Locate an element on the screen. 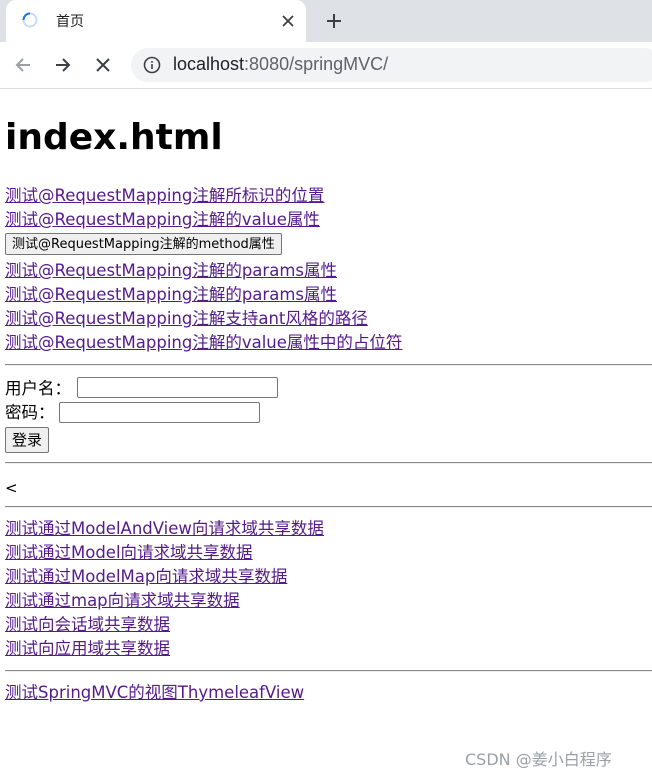  page-heading: index.html is located at coordinates (114, 137).